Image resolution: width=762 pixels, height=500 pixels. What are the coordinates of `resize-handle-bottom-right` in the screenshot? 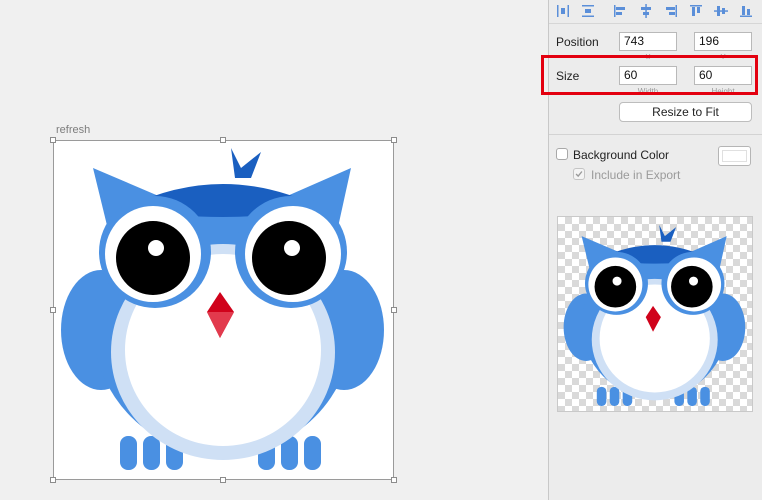 It's located at (394, 480).